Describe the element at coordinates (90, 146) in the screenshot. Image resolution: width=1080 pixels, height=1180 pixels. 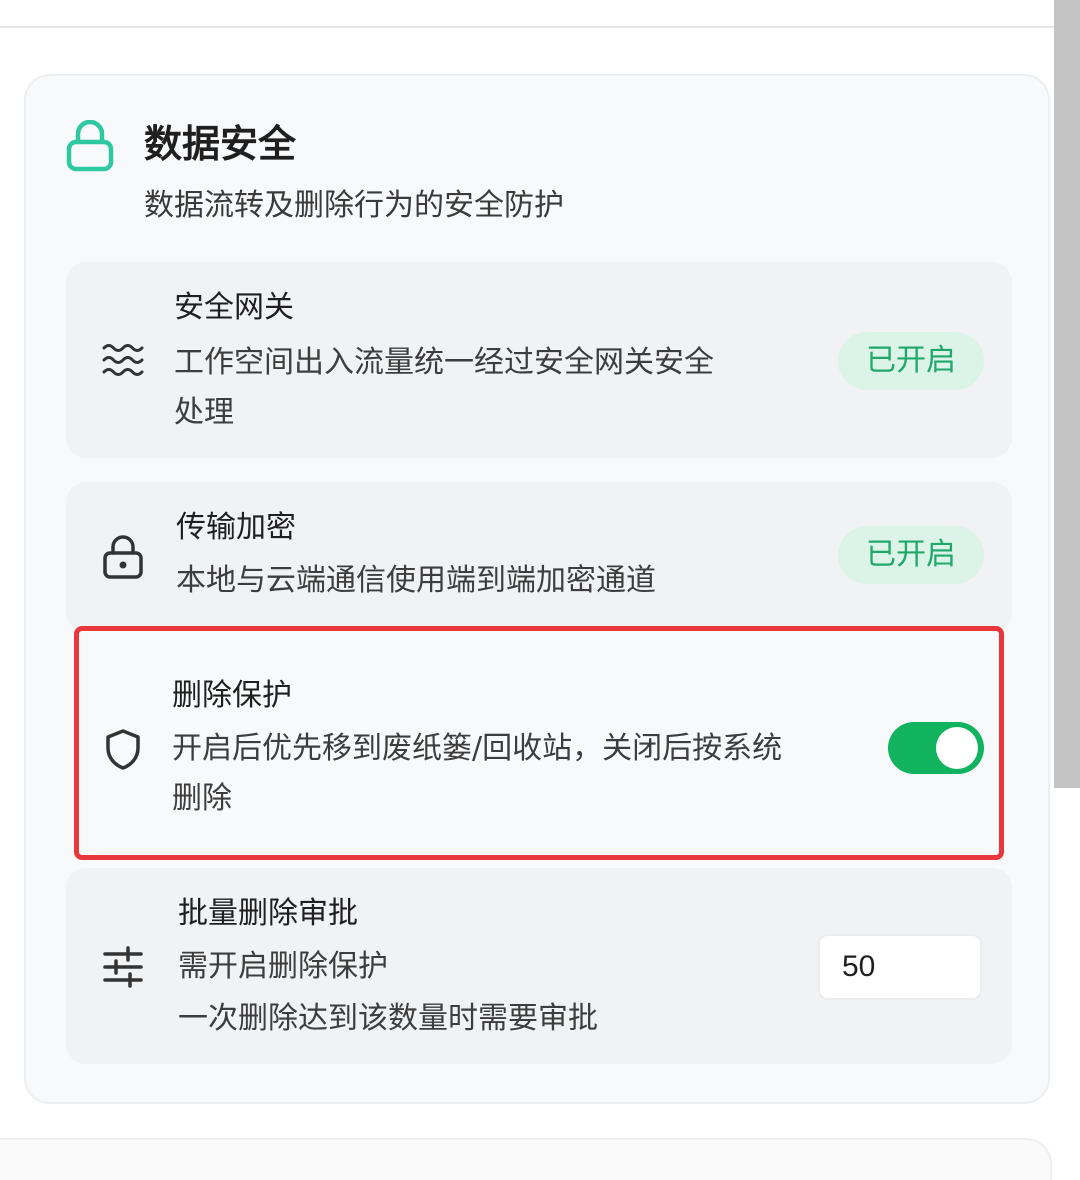
I see `lock-icon` at that location.